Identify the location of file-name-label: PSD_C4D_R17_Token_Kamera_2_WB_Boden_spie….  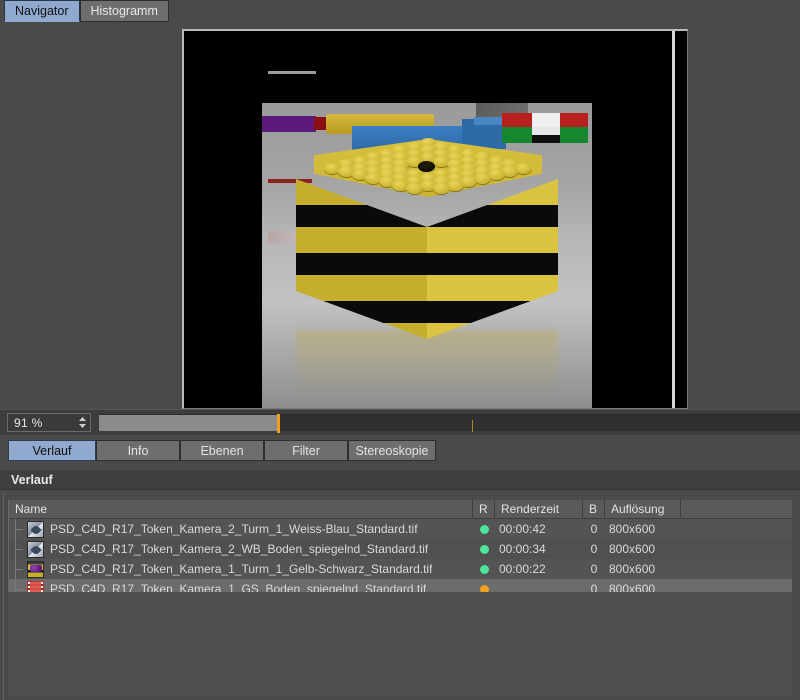
(239, 549).